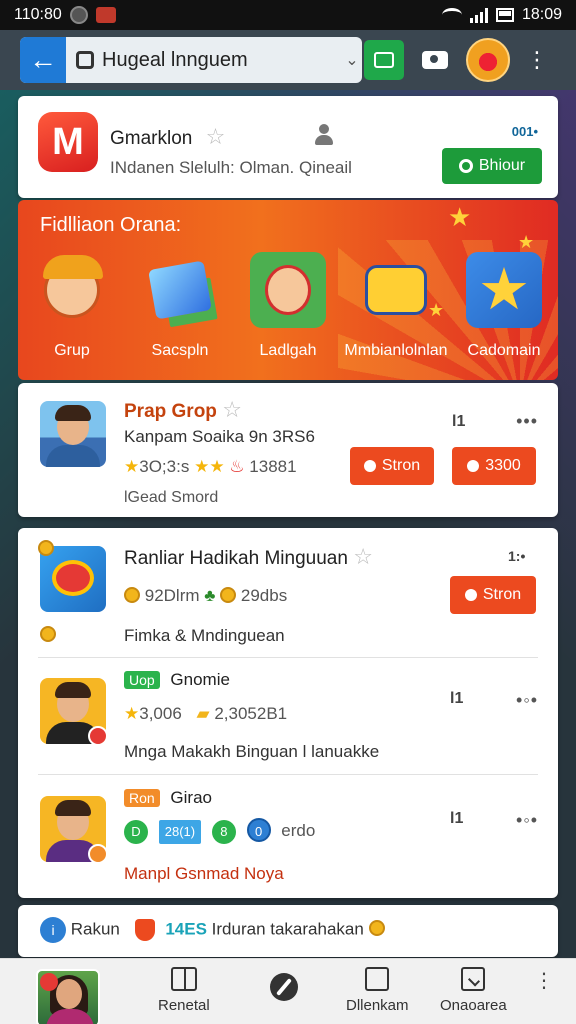  I want to click on address-bar: ← Hugeal lnnguem ⌄, so click(191, 60).